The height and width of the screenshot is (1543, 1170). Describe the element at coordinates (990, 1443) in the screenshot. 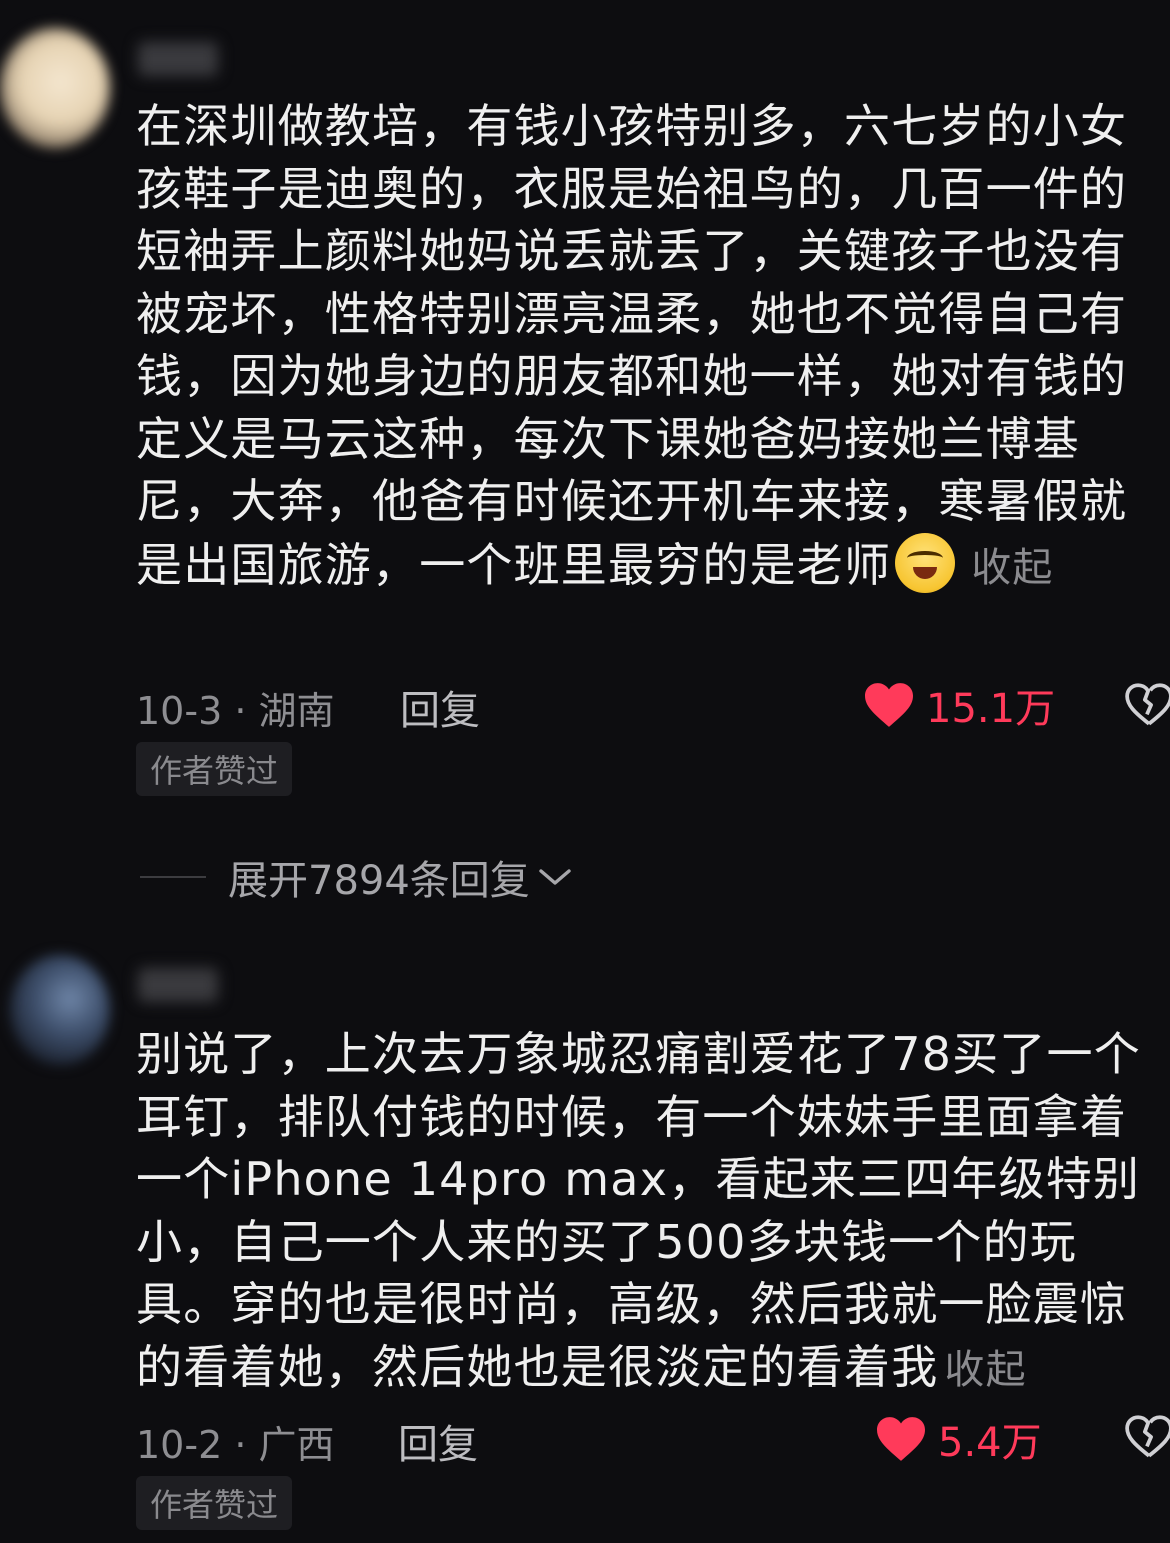

I see `like-count: 5.4万` at that location.